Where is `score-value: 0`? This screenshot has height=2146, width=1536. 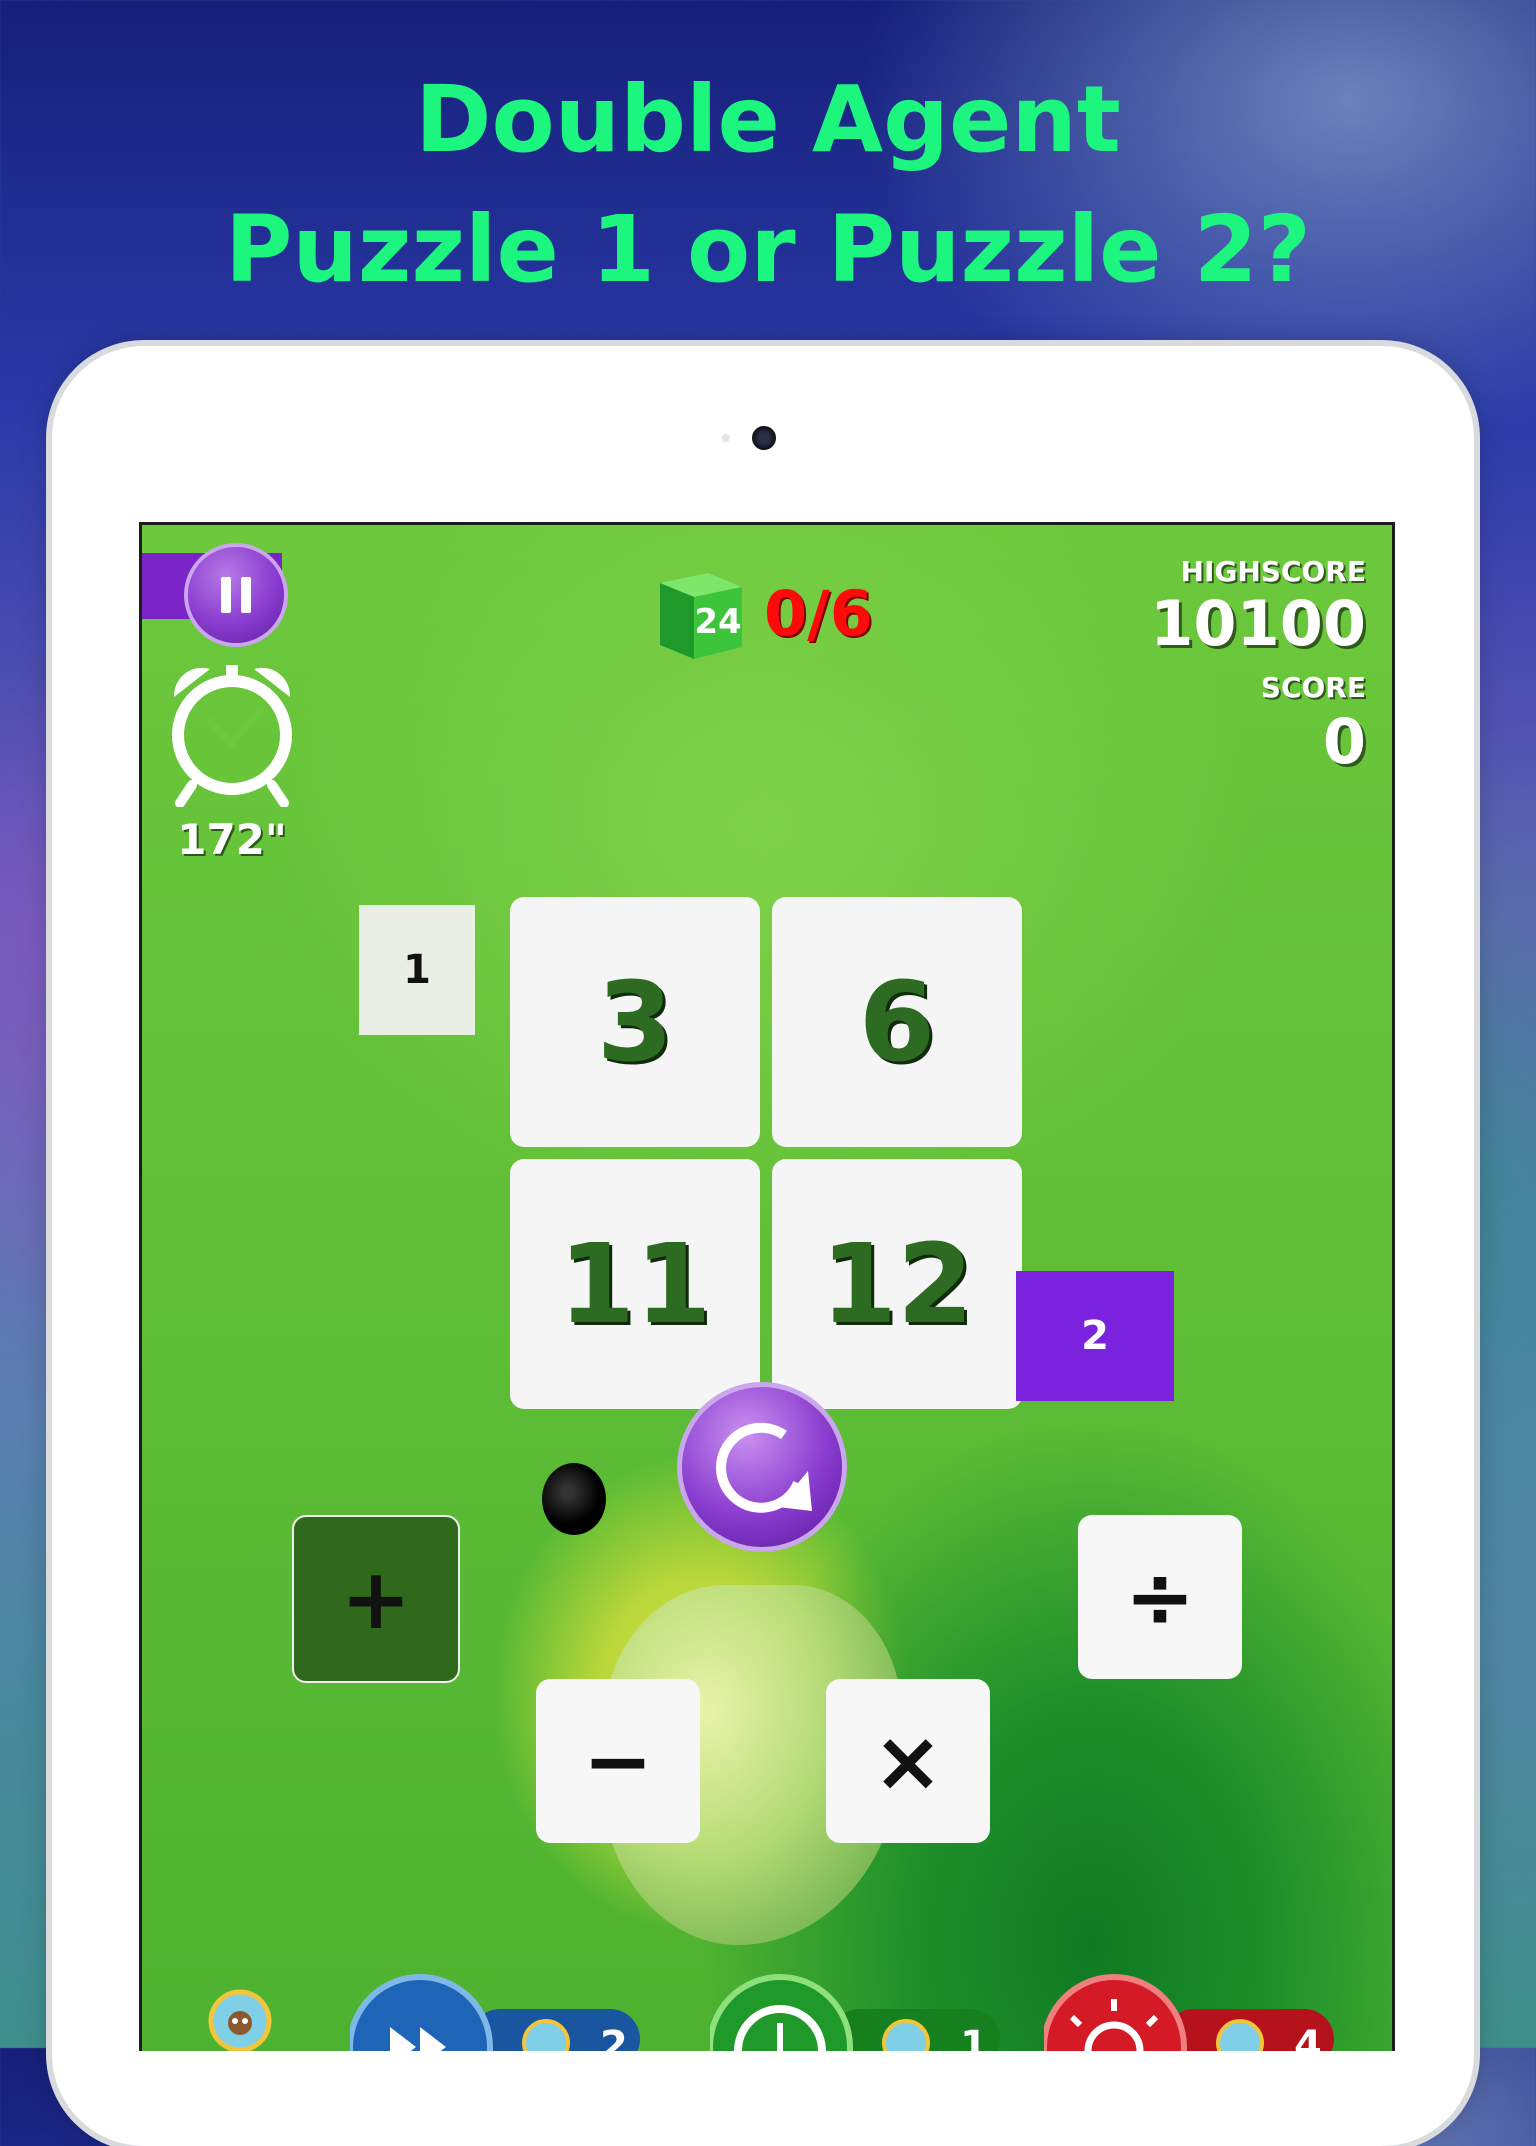
score-value: 0 is located at coordinates (1344, 741).